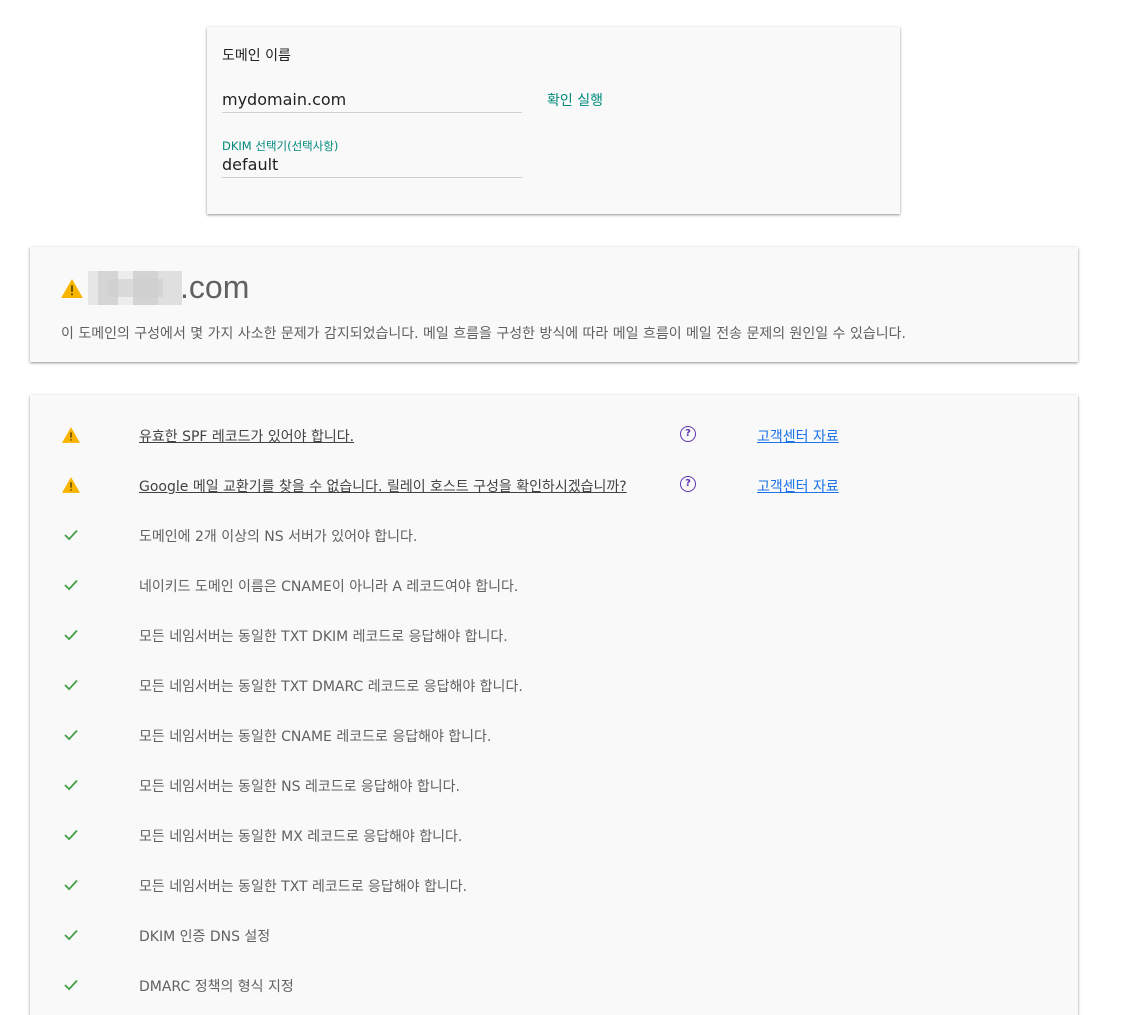 This screenshot has height=1015, width=1127. I want to click on verify-button: 확인 실행, so click(575, 100).